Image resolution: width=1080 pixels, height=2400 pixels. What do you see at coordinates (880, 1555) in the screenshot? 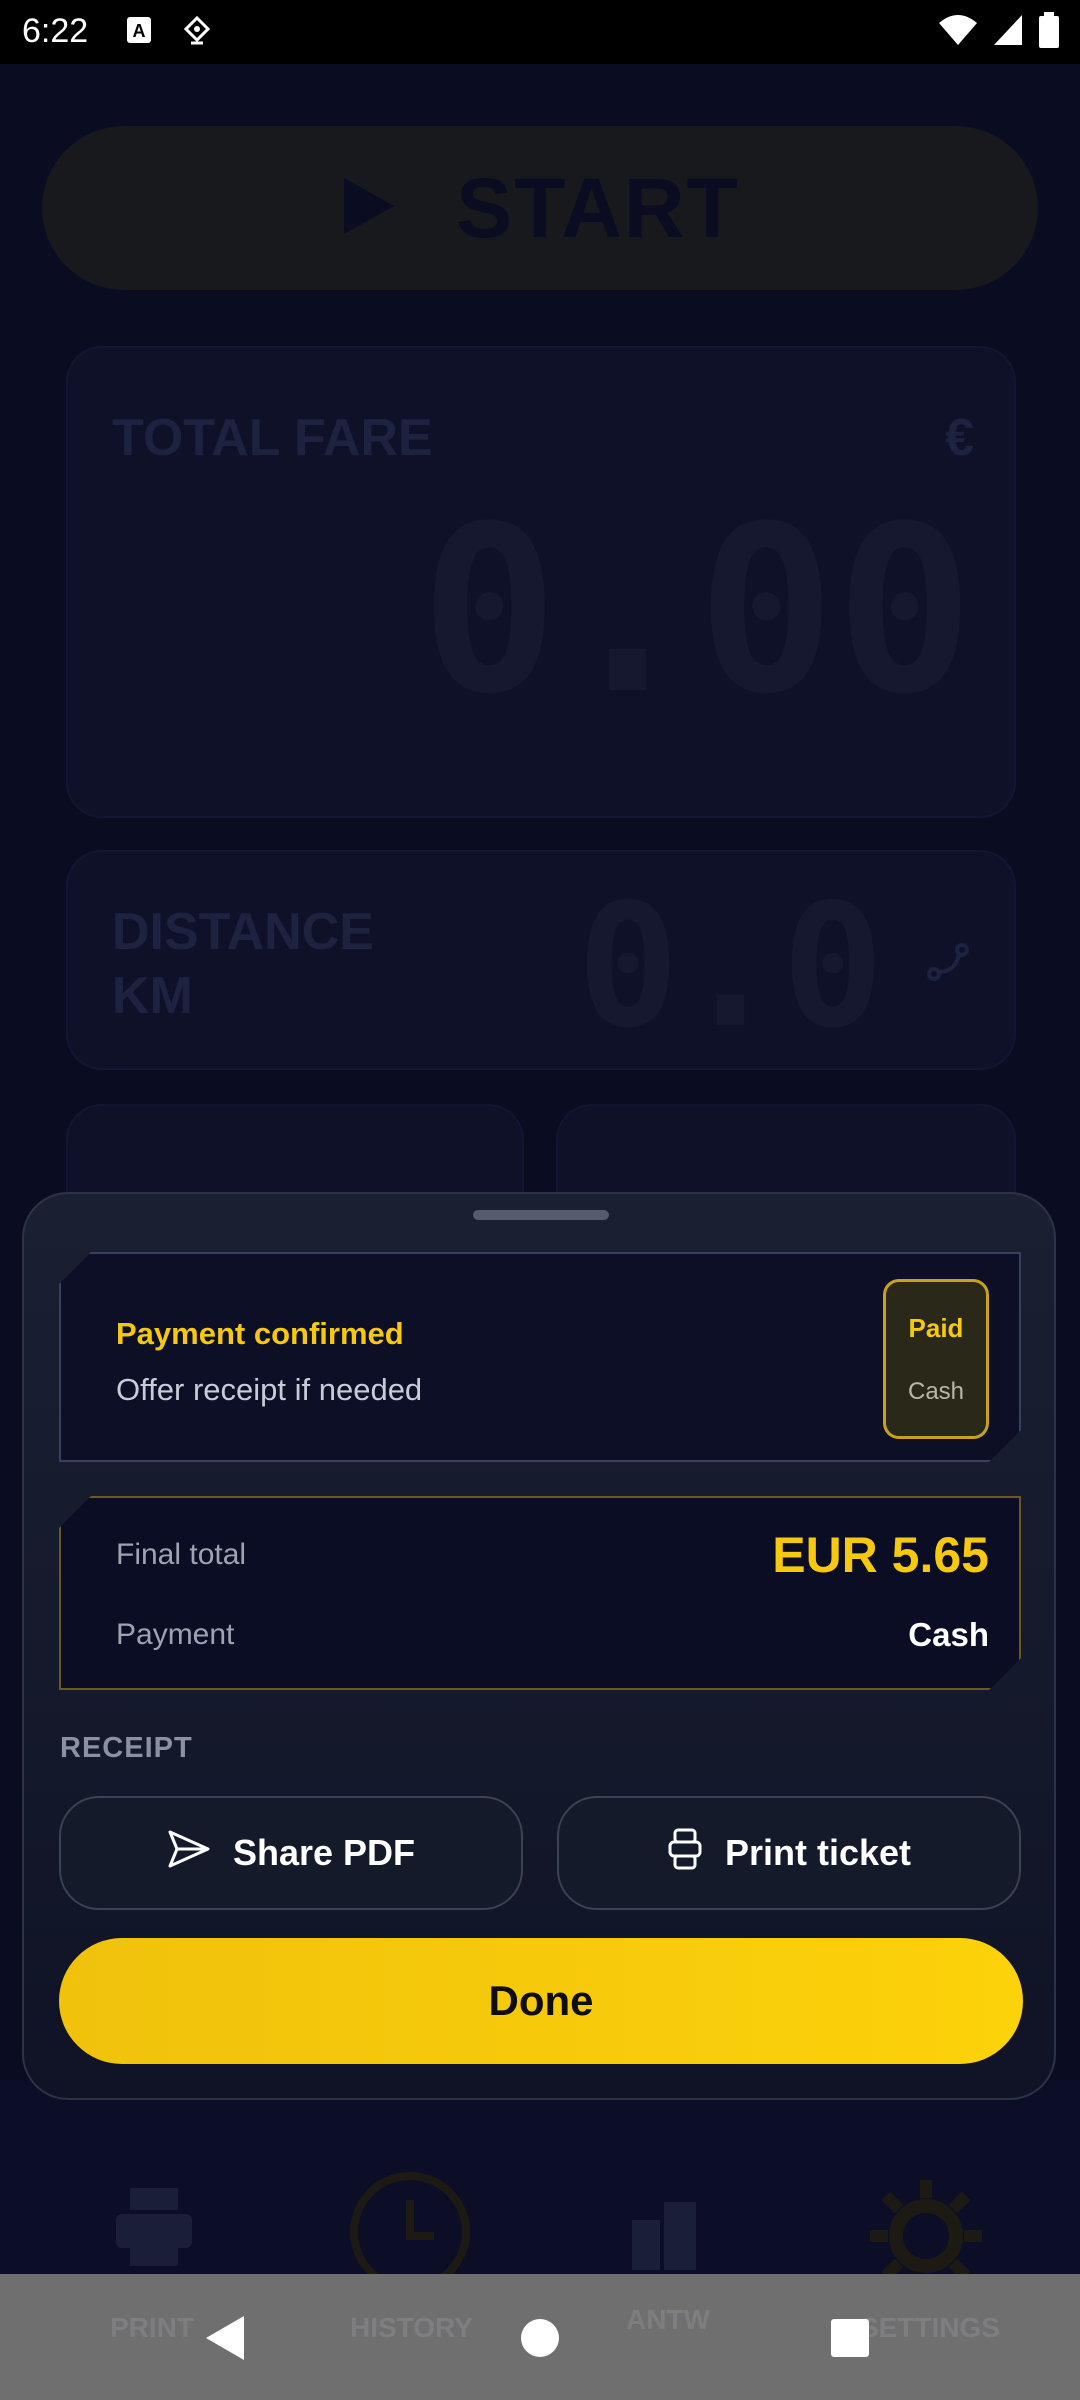
I see `final-total-value: EUR 5.65` at bounding box center [880, 1555].